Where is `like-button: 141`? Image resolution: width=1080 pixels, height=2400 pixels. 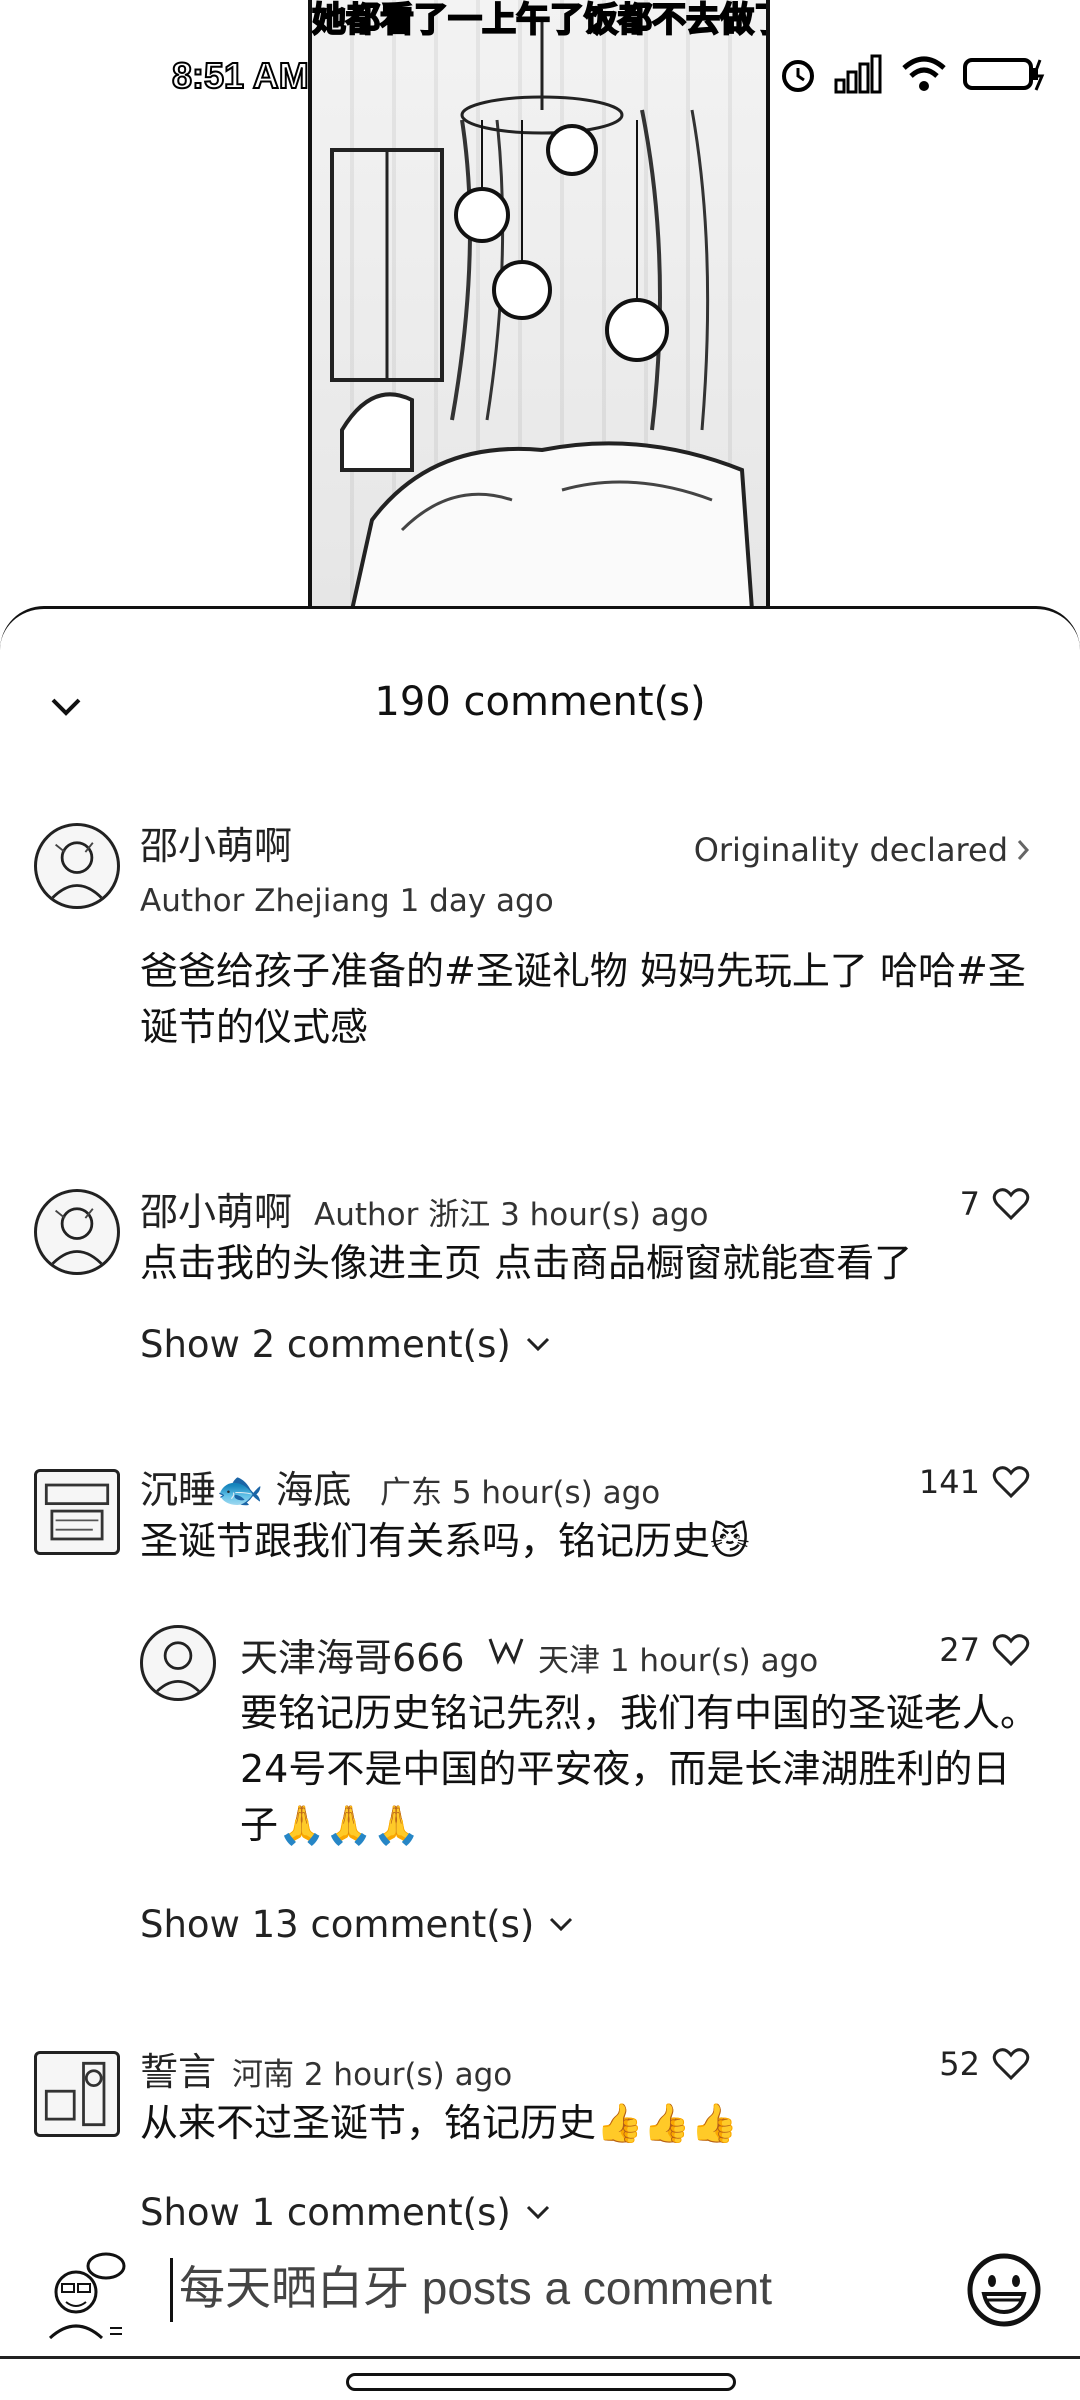 like-button: 141 is located at coordinates (974, 1482).